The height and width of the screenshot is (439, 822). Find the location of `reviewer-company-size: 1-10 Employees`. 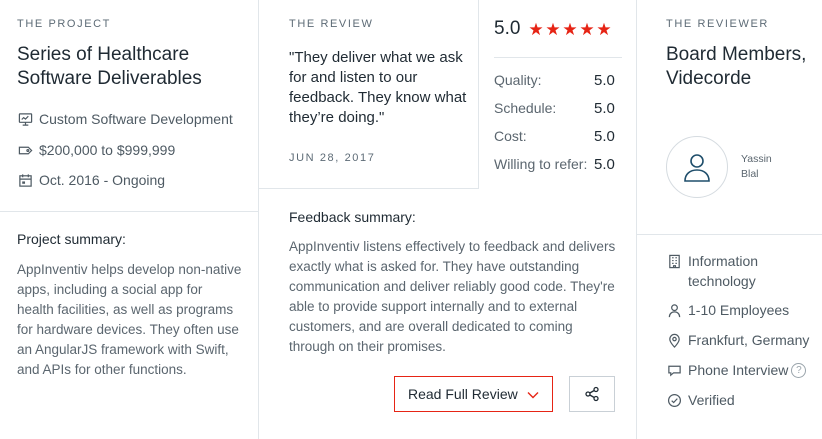

reviewer-company-size: 1-10 Employees is located at coordinates (727, 310).